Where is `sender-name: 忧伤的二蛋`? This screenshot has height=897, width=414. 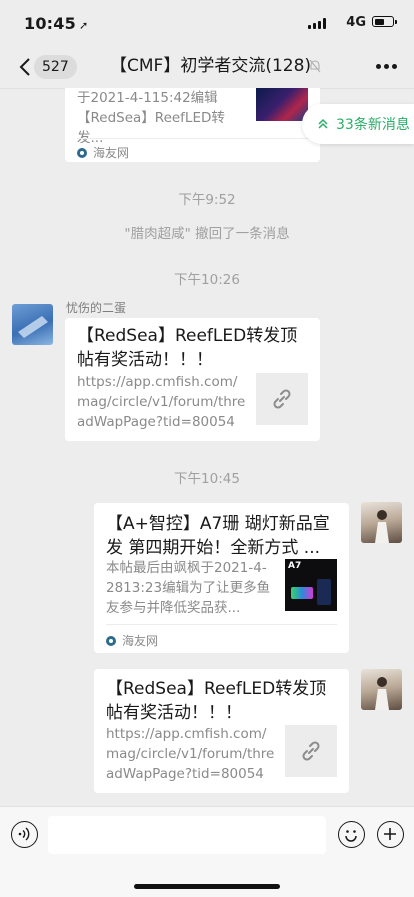 sender-name: 忧伤的二蛋 is located at coordinates (96, 308).